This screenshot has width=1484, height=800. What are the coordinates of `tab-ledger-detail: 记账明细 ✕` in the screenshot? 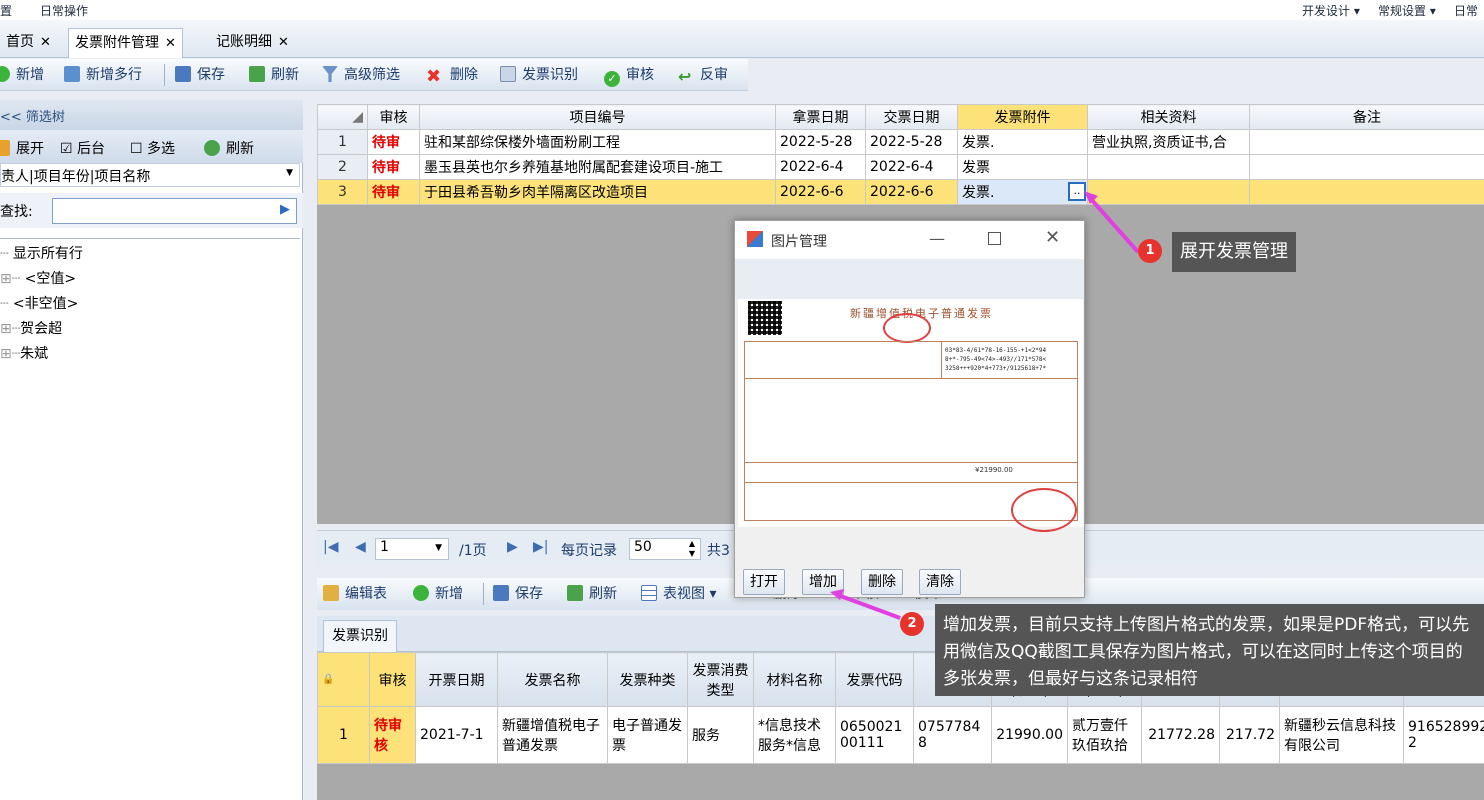 It's located at (252, 43).